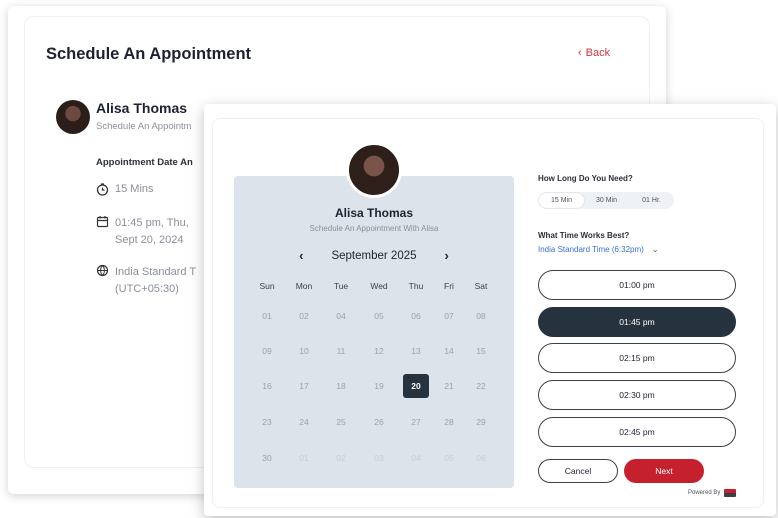 This screenshot has height=518, width=778. Describe the element at coordinates (374, 228) in the screenshot. I see `profile-subtitle: Schedule An Appointment With Alisa` at that location.